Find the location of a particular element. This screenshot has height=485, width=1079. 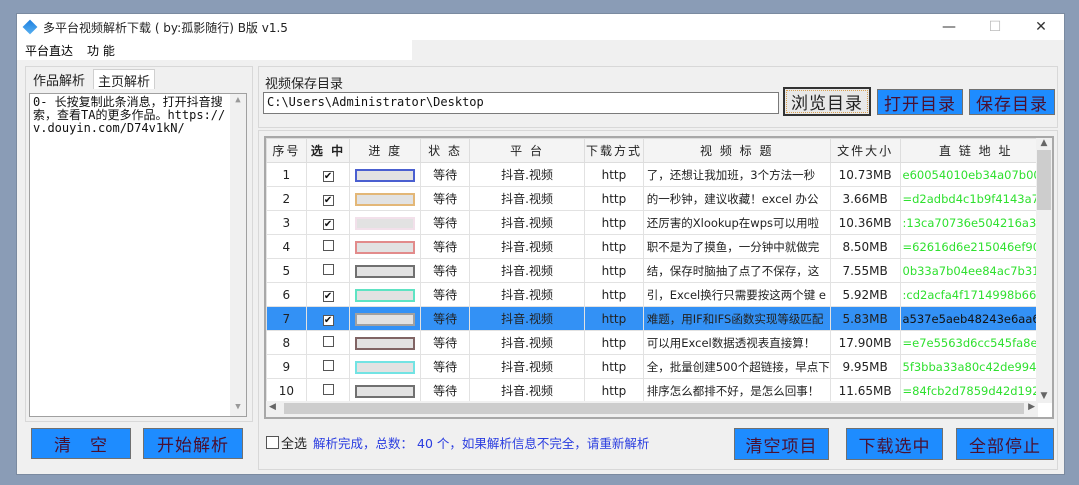

row-number: 3 is located at coordinates (286, 222).